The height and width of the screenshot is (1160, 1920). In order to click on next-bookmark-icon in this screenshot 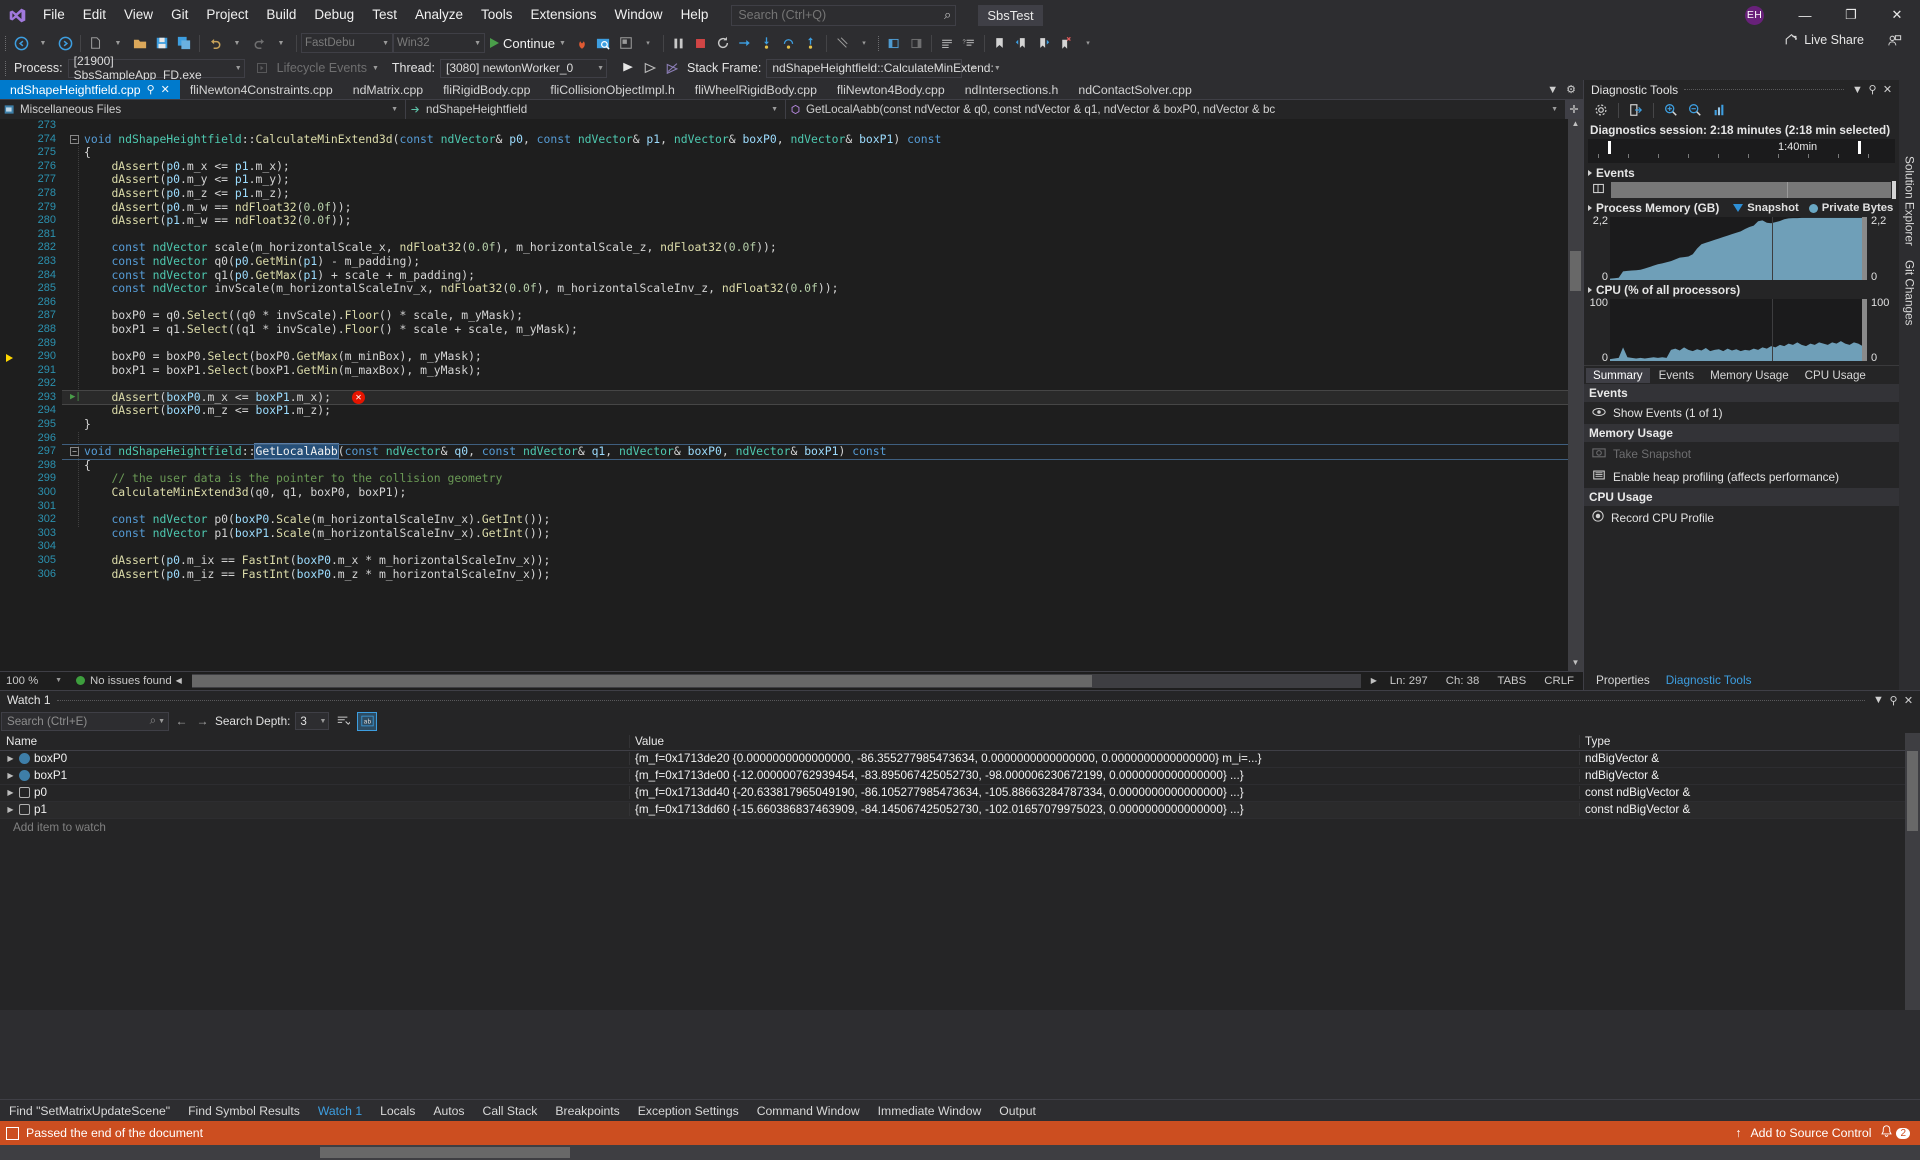, I will do `click(1044, 43)`.